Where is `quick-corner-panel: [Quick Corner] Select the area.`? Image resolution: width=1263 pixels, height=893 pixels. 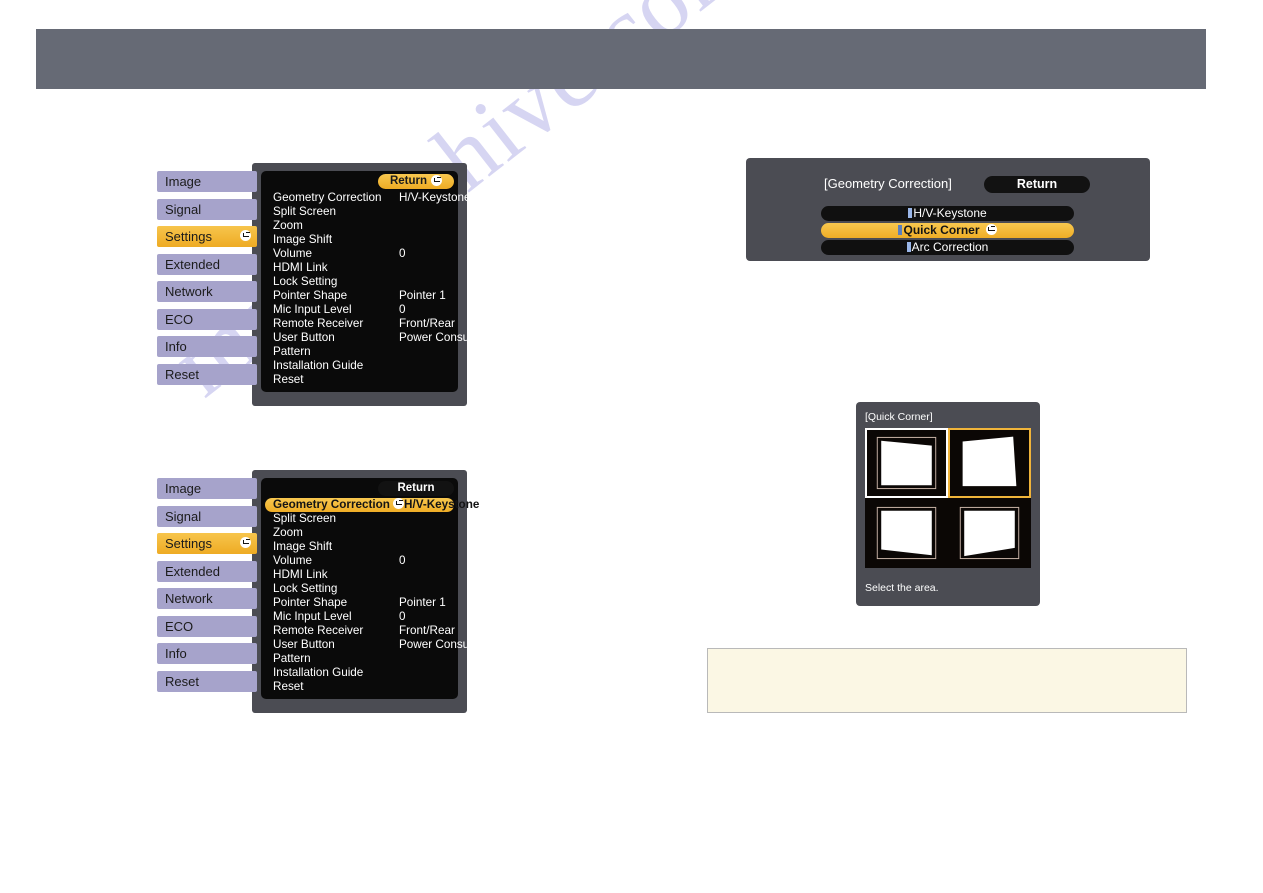
quick-corner-panel: [Quick Corner] Select the area. is located at coordinates (948, 504).